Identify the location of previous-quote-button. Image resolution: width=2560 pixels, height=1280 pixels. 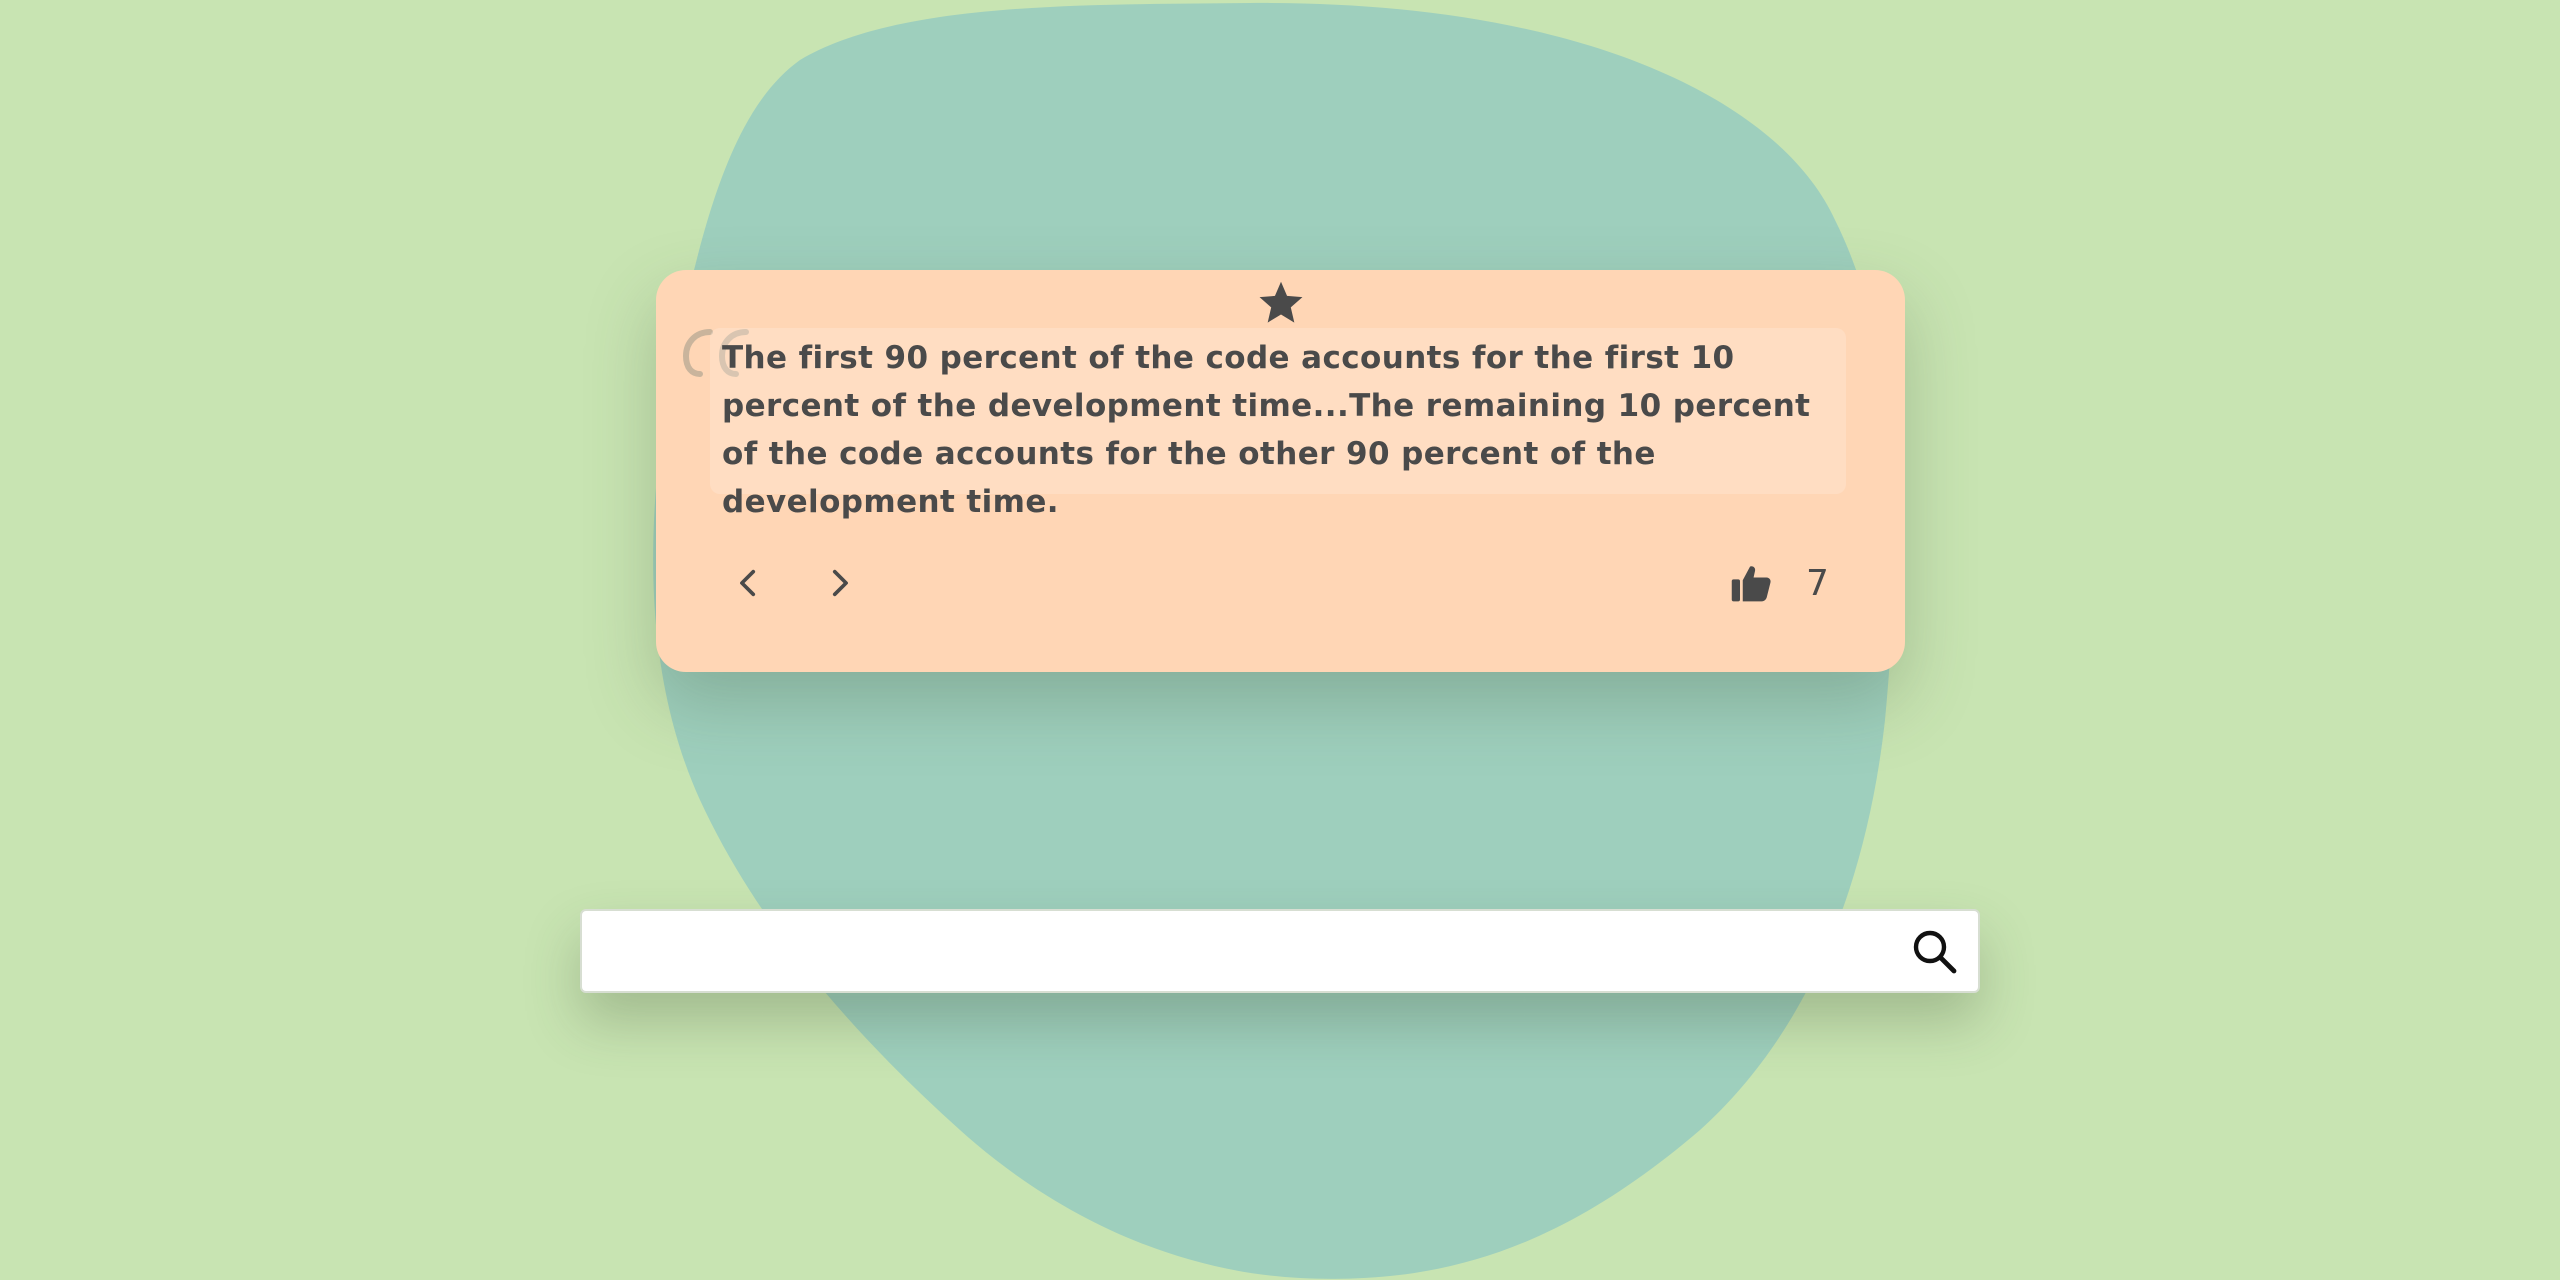
(749, 583).